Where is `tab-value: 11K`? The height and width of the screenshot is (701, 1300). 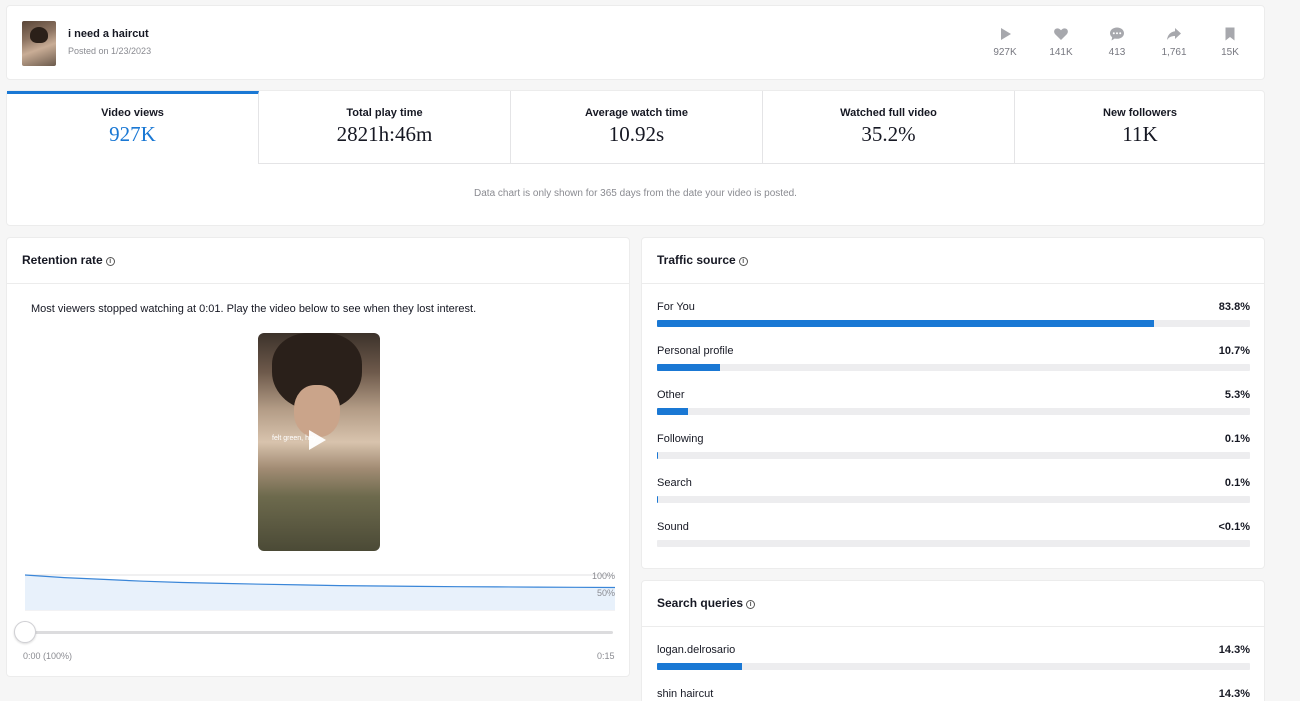
tab-value: 11K is located at coordinates (1140, 134).